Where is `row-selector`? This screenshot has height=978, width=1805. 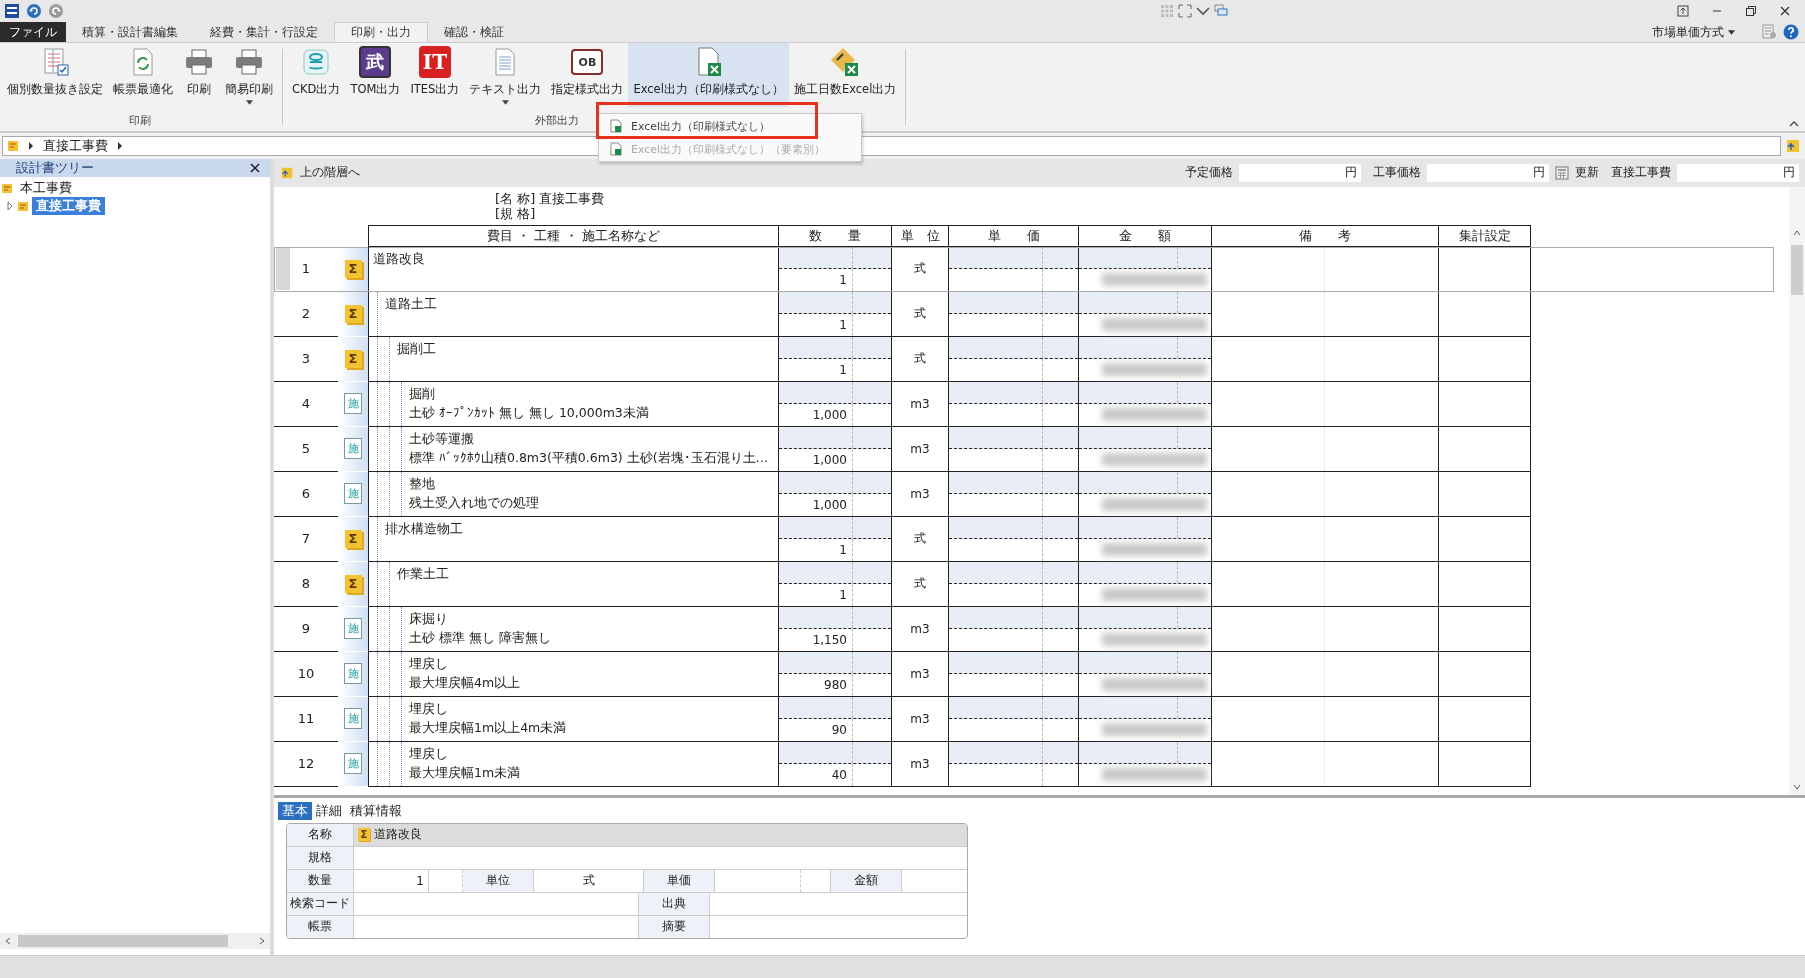 row-selector is located at coordinates (283, 268).